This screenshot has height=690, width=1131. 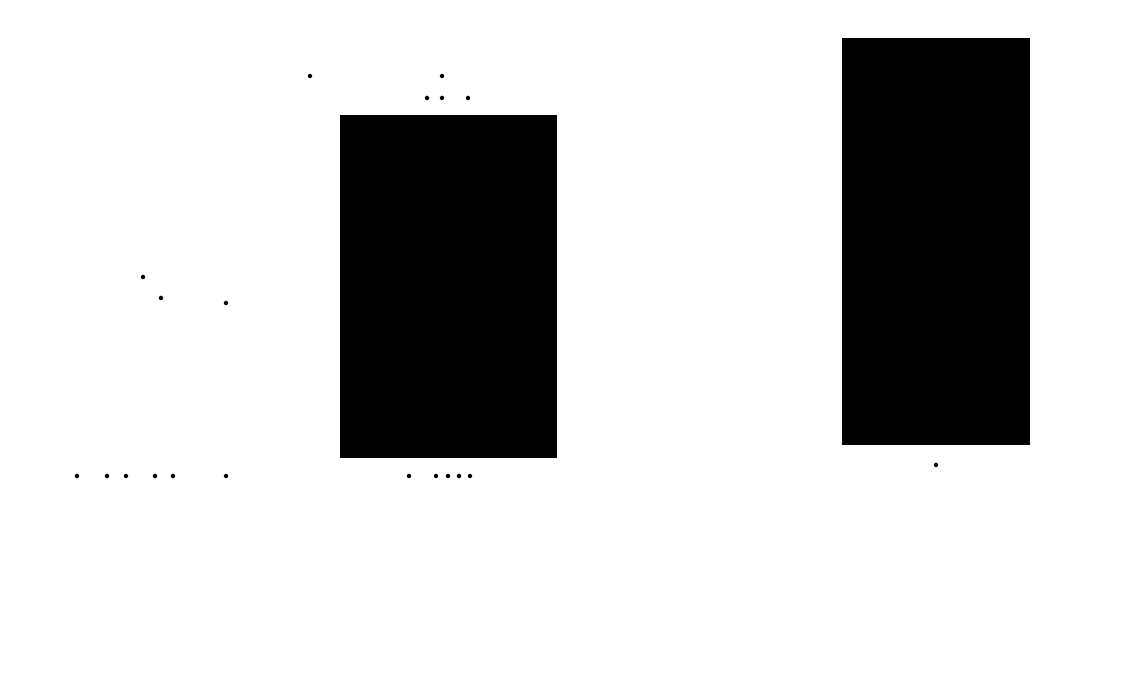 I want to click on ic2-pin-icp, so click(x=822, y=398).